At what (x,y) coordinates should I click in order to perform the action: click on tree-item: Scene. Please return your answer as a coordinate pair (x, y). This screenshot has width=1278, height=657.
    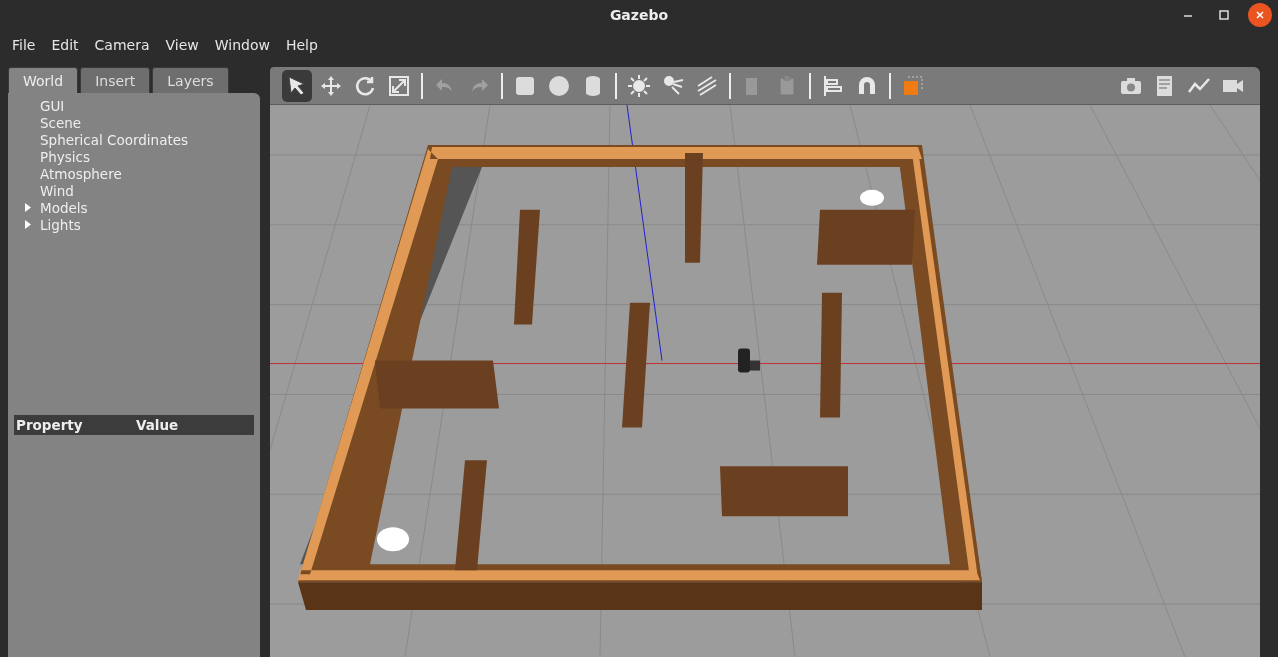
    Looking at the image, I should click on (61, 122).